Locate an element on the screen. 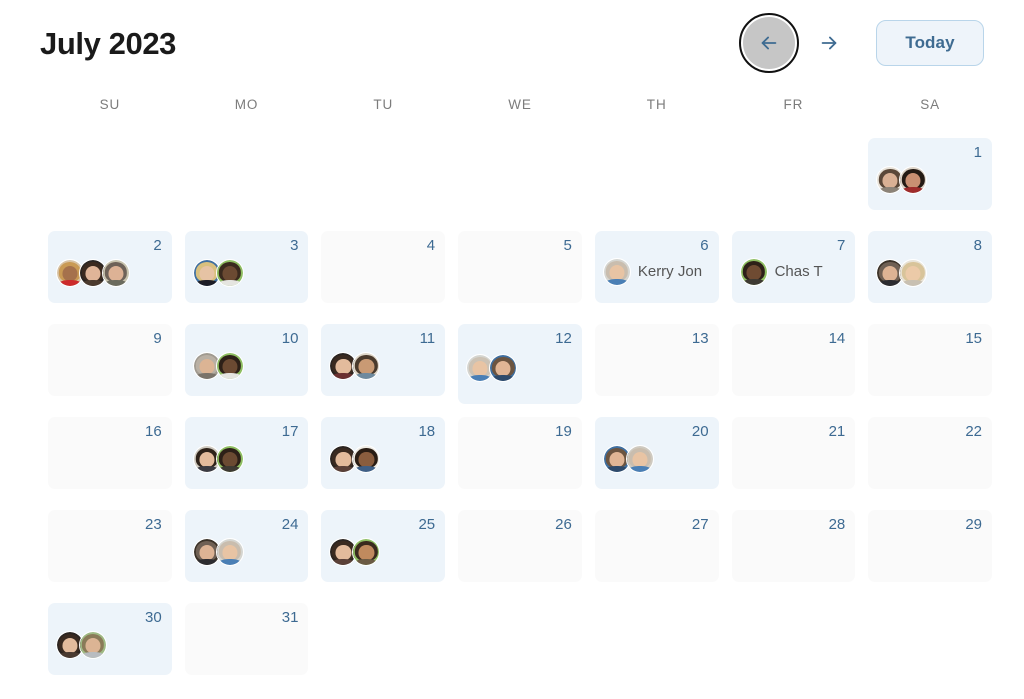  day-cell-7: 7 Chas T is located at coordinates (793, 267).